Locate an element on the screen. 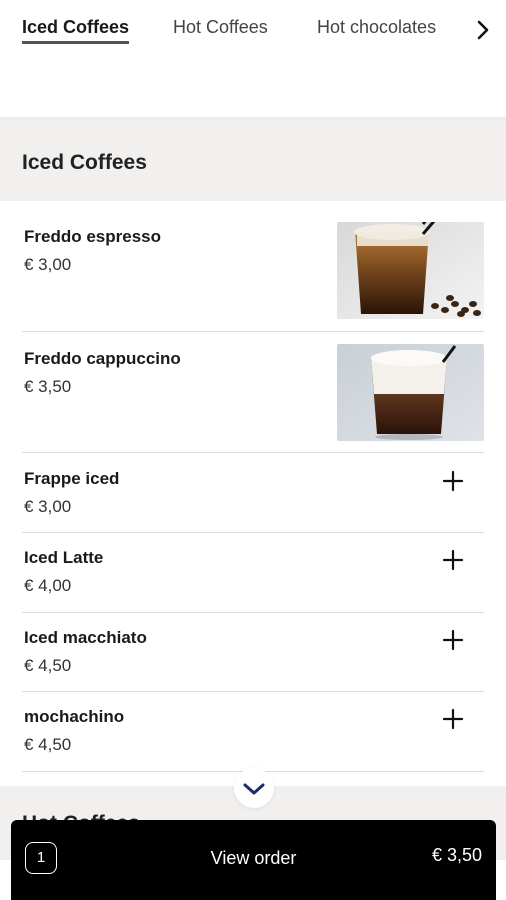  menu-item-freddo-cappuccino: Freddo cappuccino € 3,50 is located at coordinates (253, 392).